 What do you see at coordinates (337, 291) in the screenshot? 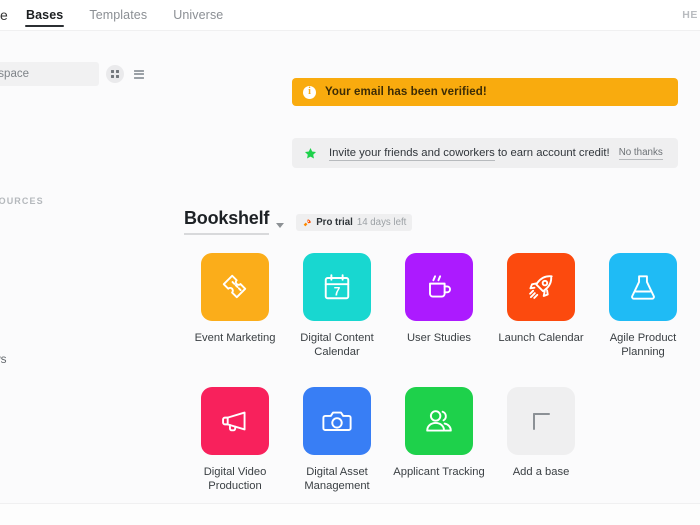
I see `svg-text: 7` at bounding box center [337, 291].